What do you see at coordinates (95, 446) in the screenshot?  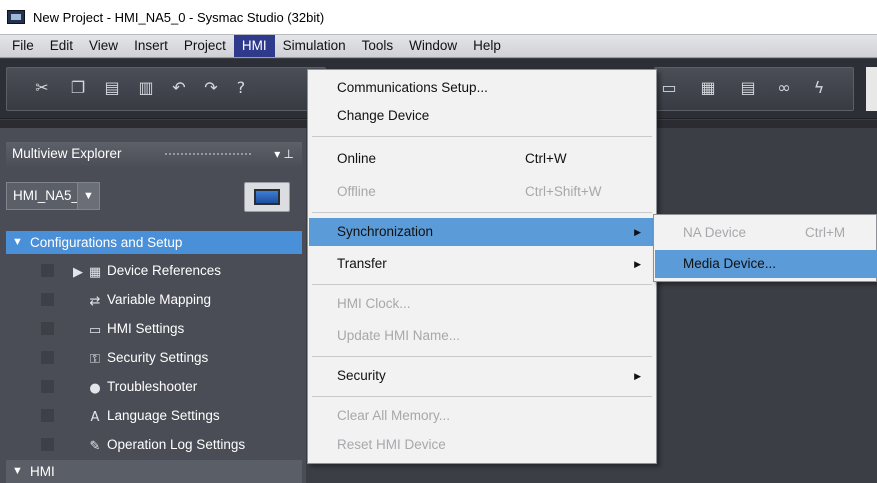 I see `operation-log-icon: ✎` at bounding box center [95, 446].